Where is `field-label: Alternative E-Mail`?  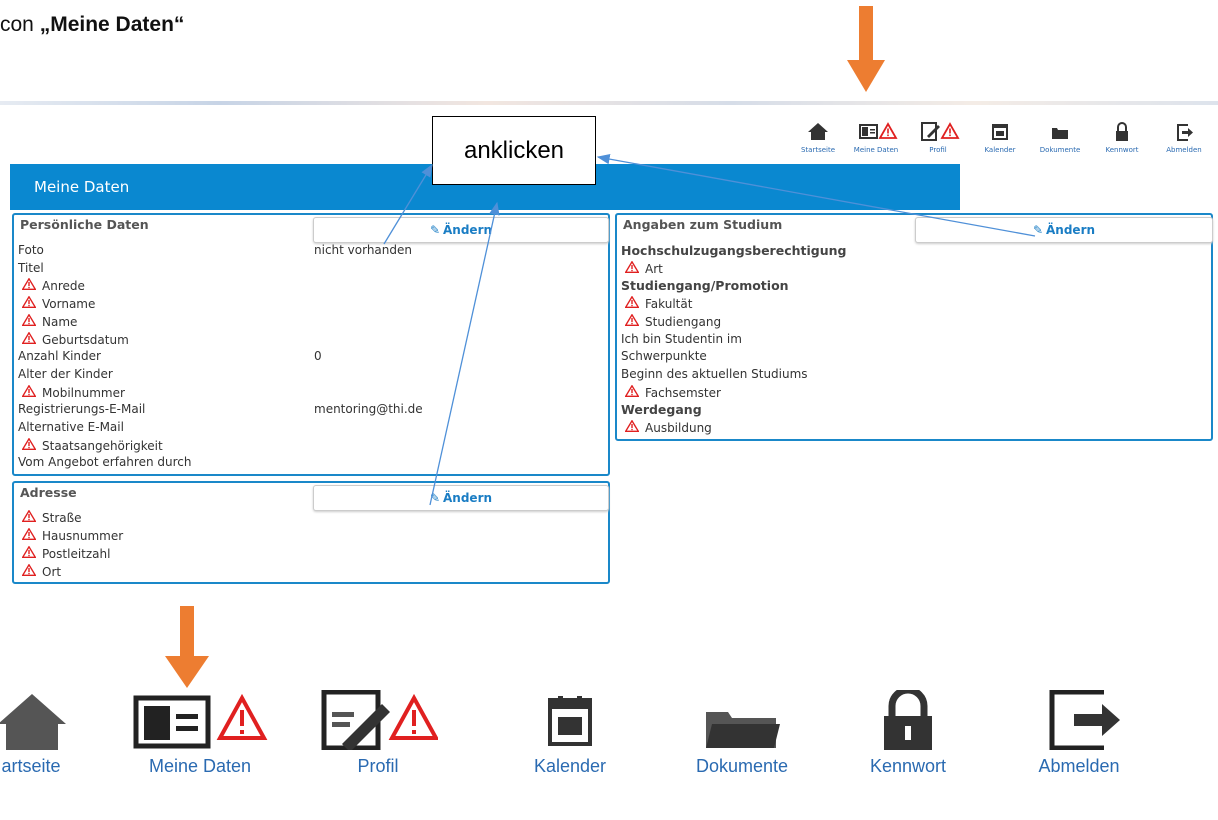 field-label: Alternative E-Mail is located at coordinates (71, 427).